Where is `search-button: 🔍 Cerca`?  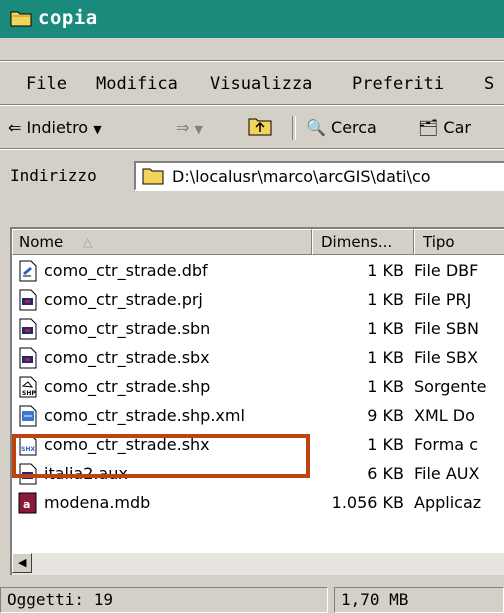 search-button: 🔍 Cerca is located at coordinates (341, 127).